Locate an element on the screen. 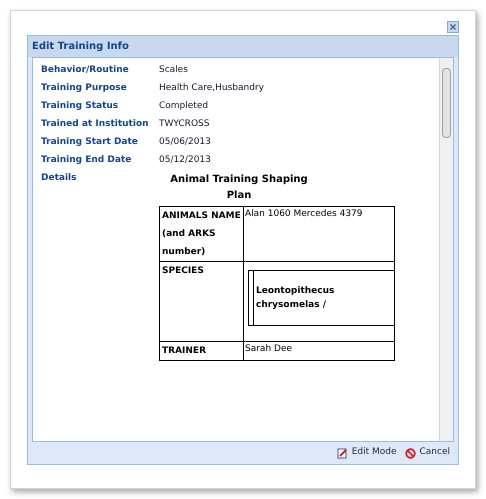 This screenshot has width=486, height=499. document-heading: Animal Training Shaping Plan is located at coordinates (239, 188).